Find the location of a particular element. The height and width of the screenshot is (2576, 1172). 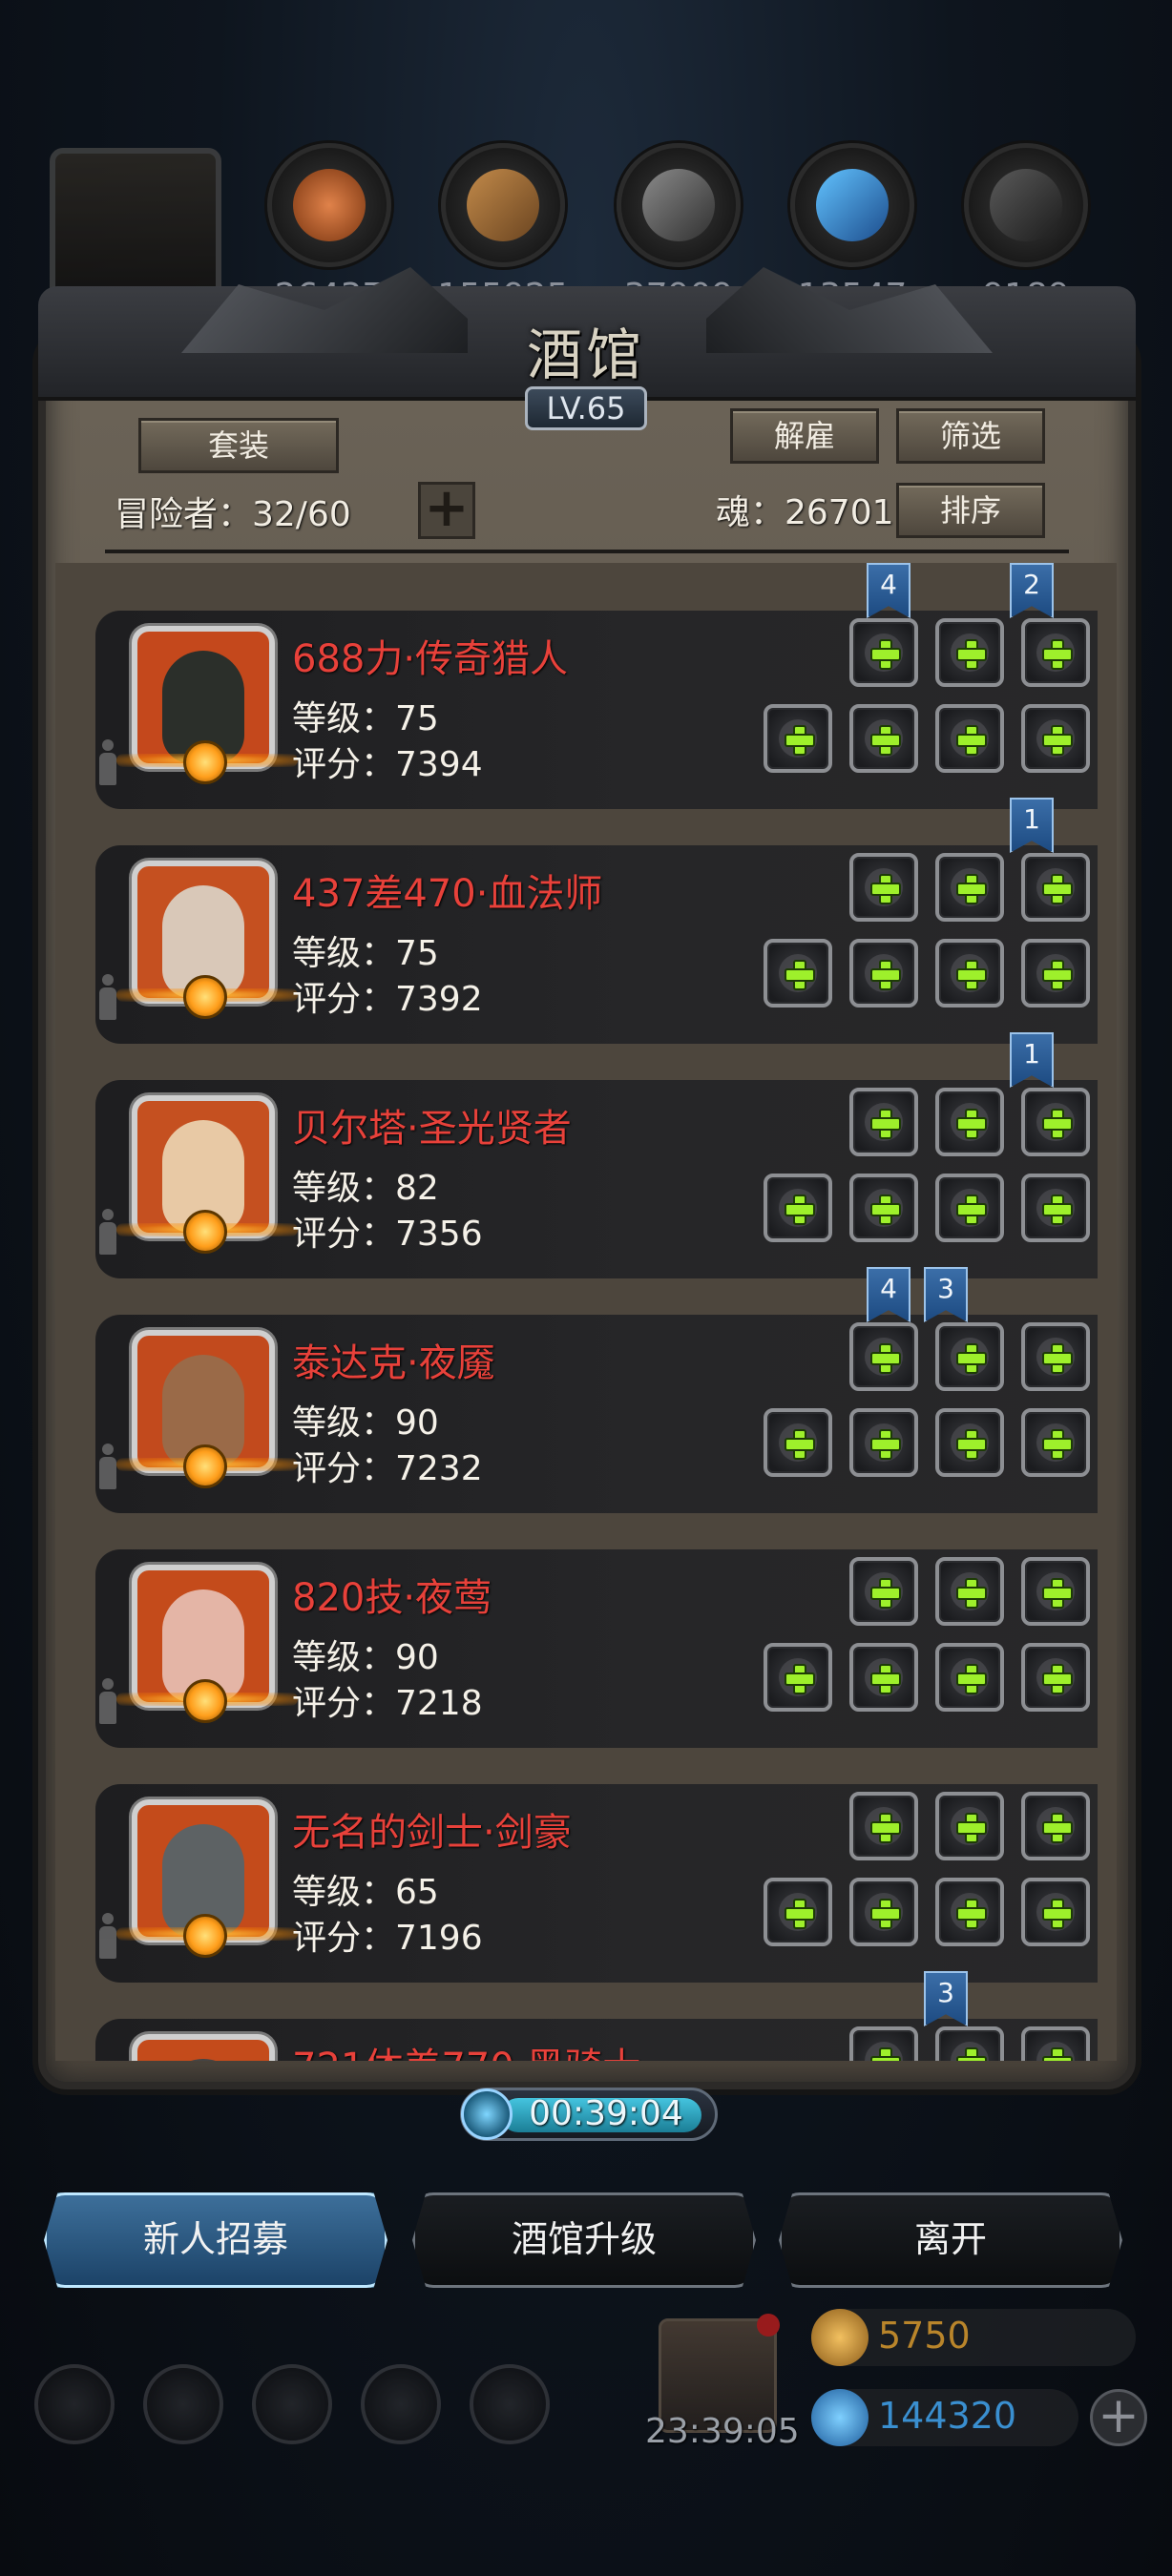

hero-score: 评分：7196 is located at coordinates (387, 1938).